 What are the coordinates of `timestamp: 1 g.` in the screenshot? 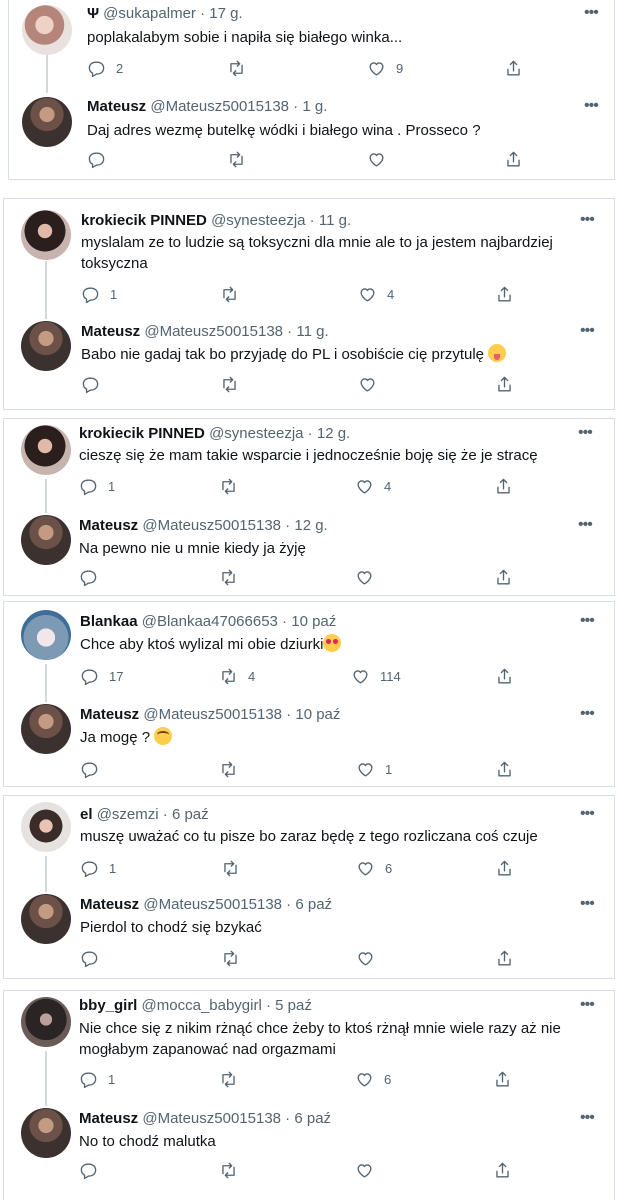 It's located at (314, 106).